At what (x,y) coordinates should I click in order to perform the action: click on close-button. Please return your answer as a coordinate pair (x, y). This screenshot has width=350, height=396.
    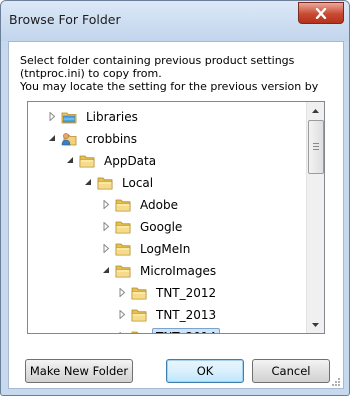
    Looking at the image, I should click on (321, 13).